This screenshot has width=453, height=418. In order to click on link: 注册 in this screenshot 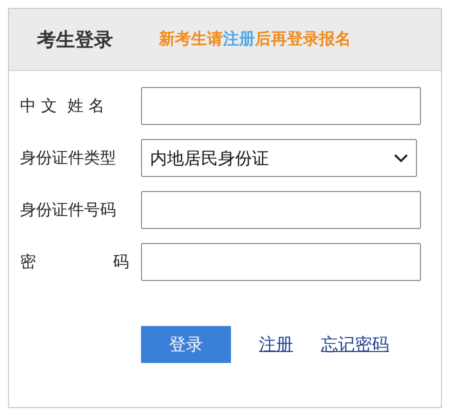, I will do `click(276, 344)`.